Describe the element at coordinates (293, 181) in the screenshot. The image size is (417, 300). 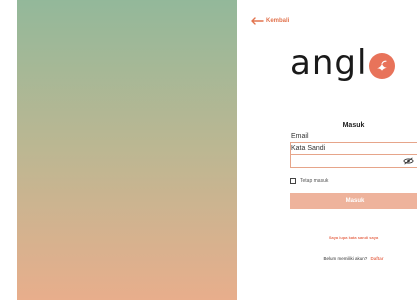
I see `remember-checkbox` at that location.